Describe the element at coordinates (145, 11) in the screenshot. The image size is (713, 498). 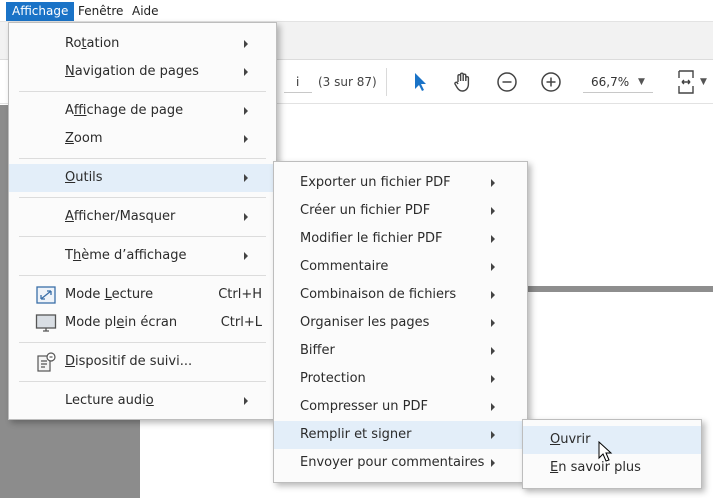
I see `menubar-aide: Aide` at that location.